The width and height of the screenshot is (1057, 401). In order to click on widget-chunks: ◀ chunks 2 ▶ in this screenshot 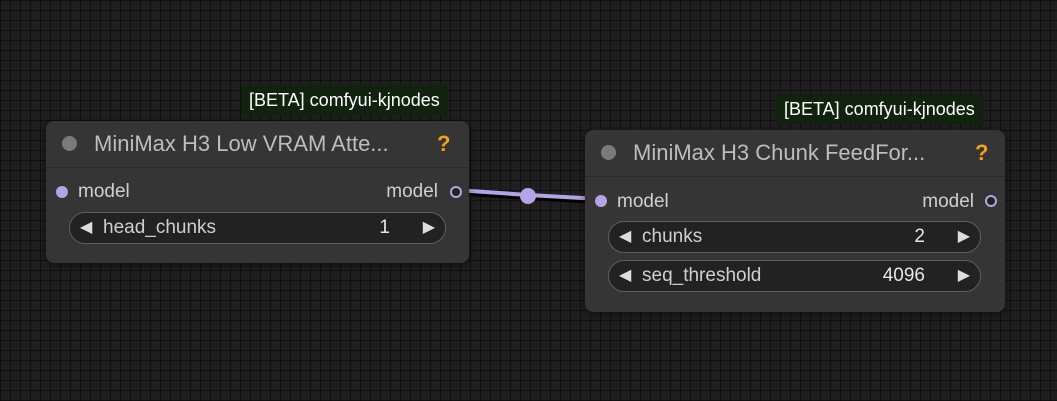, I will do `click(794, 237)`.